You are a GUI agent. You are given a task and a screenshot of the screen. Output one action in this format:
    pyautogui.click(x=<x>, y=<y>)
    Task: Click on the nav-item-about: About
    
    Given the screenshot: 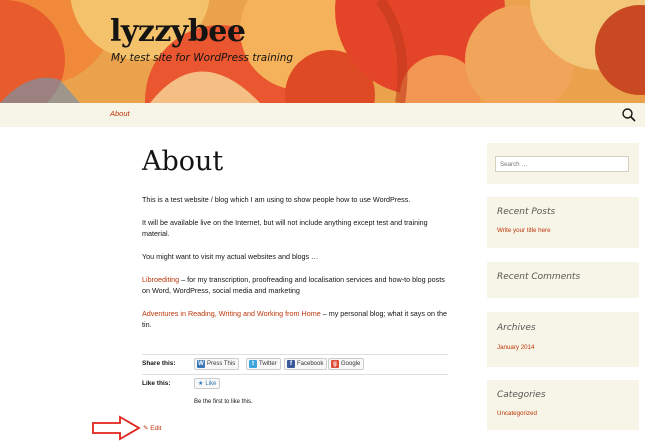 What is the action you would take?
    pyautogui.click(x=120, y=113)
    